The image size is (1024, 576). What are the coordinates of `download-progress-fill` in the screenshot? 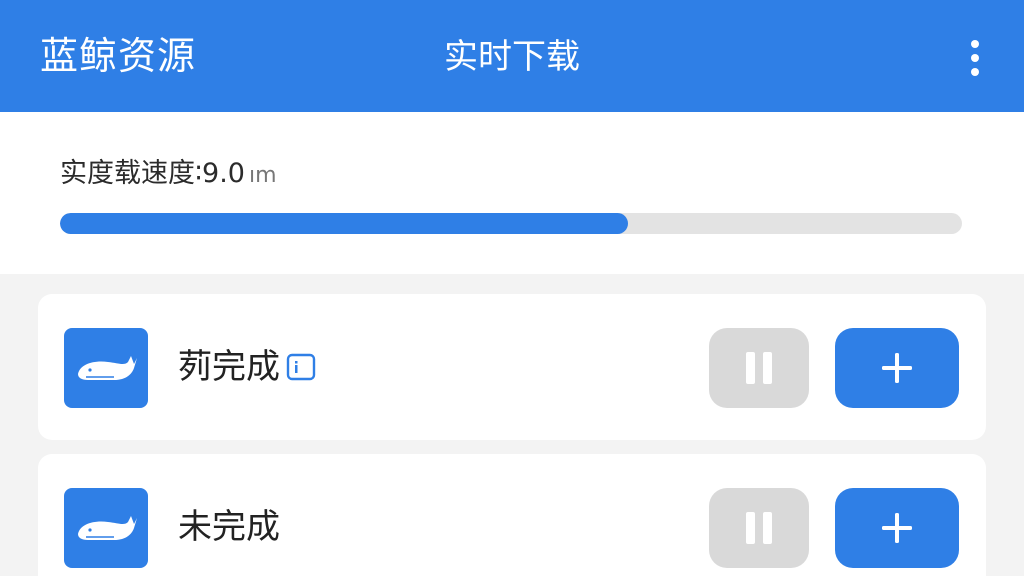 It's located at (344, 223).